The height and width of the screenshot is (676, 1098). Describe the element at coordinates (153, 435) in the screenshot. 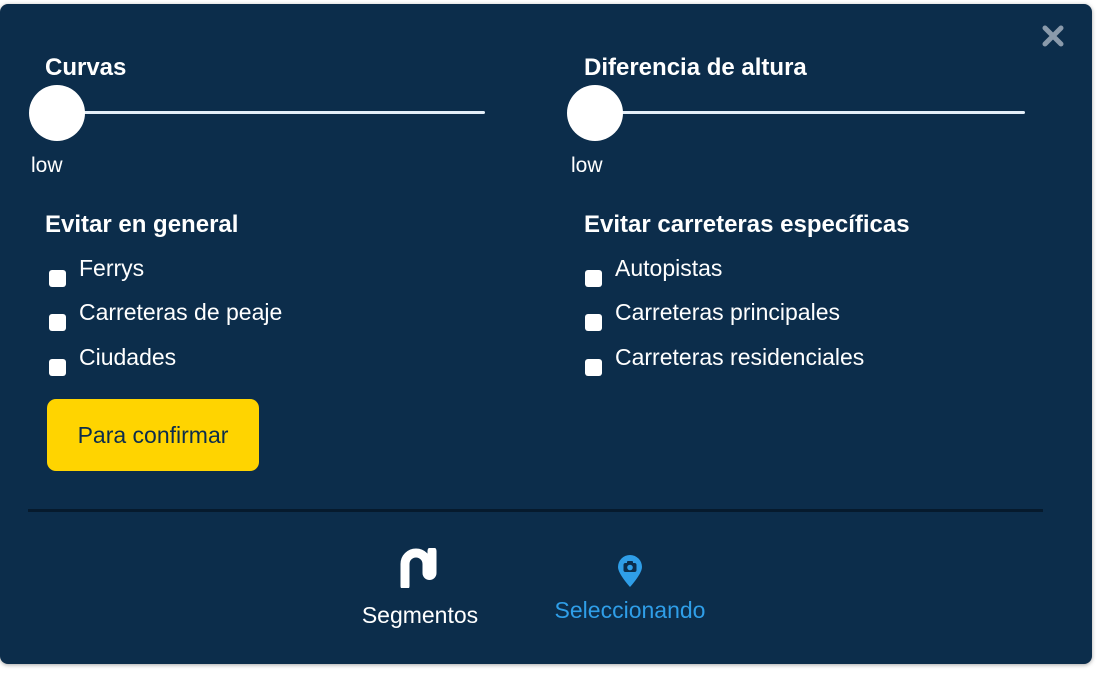

I see `confirm-button: Para confirmar` at that location.